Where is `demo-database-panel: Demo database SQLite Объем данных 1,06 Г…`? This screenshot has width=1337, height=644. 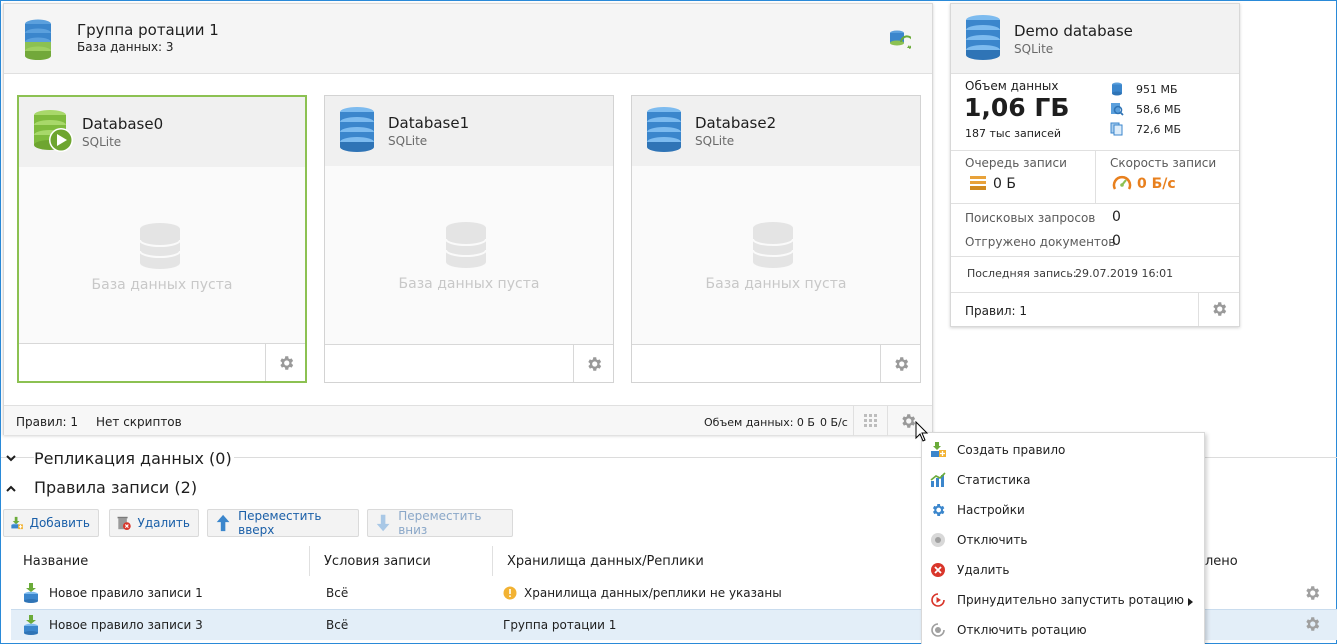
demo-database-panel: Demo database SQLite Объем данных 1,06 Г… is located at coordinates (1095, 165).